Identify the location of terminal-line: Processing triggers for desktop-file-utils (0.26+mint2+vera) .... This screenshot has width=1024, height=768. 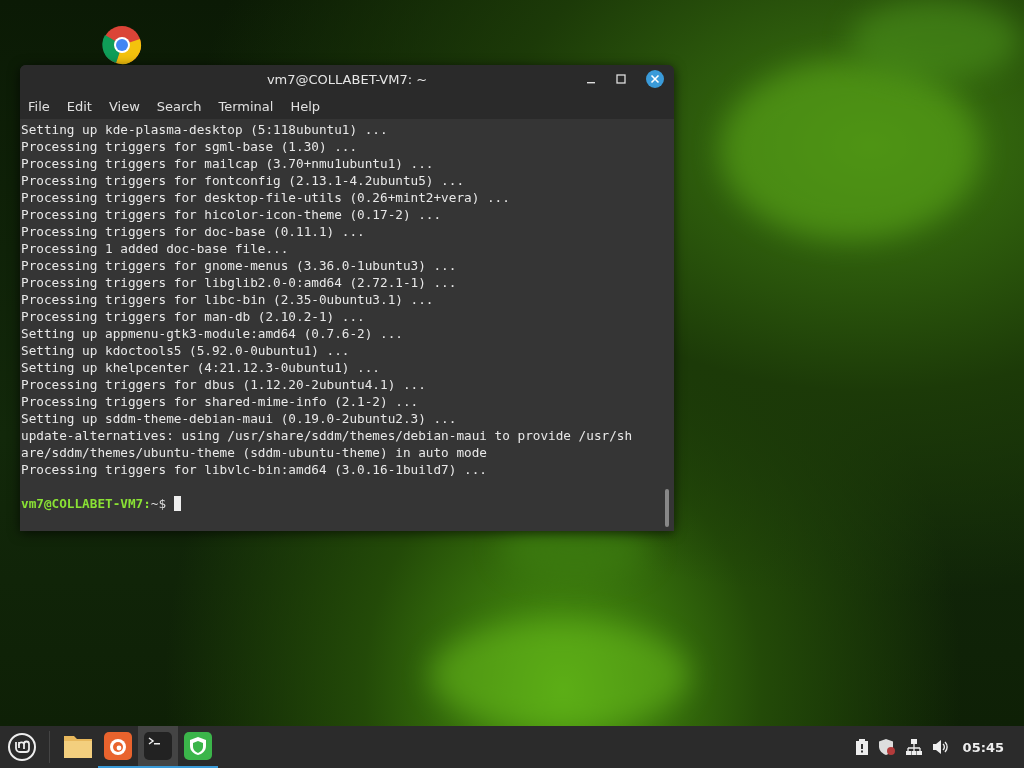
(266, 197).